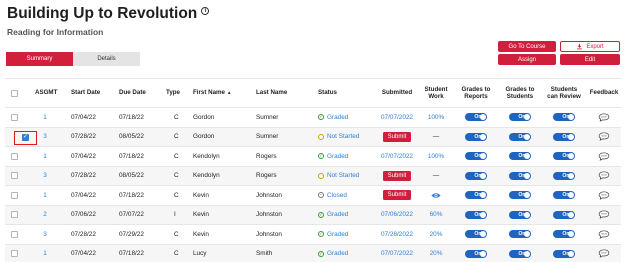 Image resolution: width=626 pixels, height=262 pixels. Describe the element at coordinates (332, 195) in the screenshot. I see `status: – Closed` at that location.